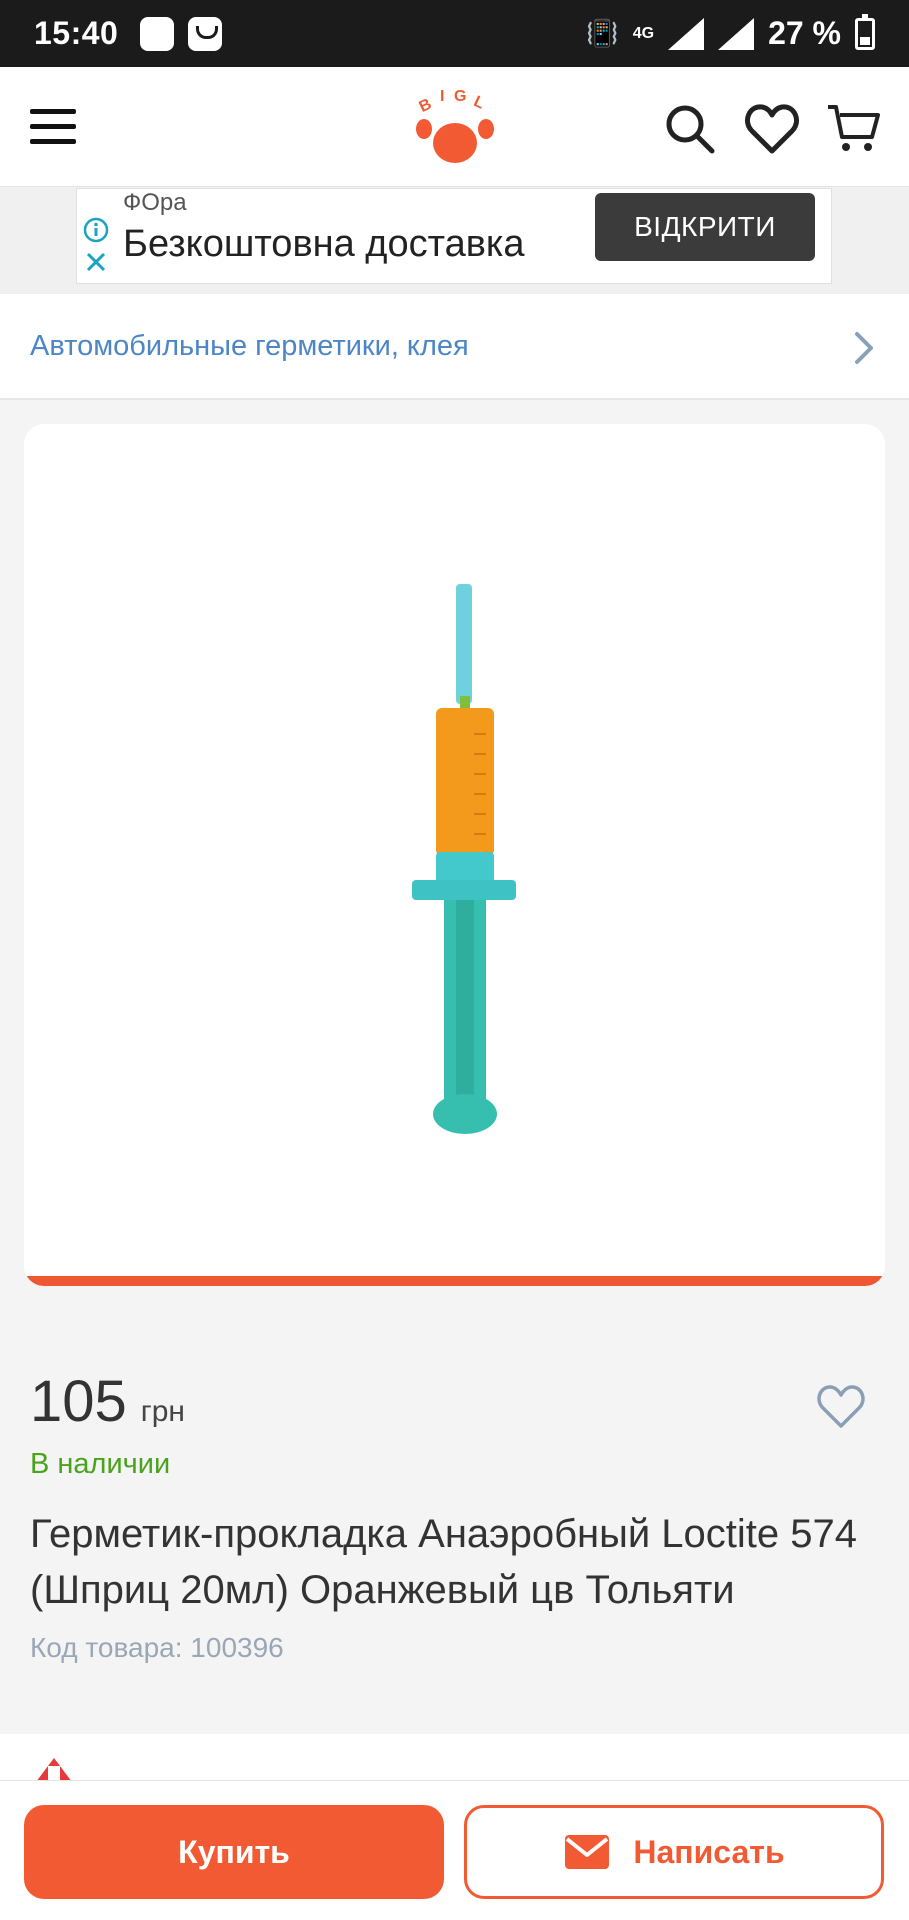 This screenshot has width=909, height=1920. Describe the element at coordinates (464, 864) in the screenshot. I see `product-image` at that location.